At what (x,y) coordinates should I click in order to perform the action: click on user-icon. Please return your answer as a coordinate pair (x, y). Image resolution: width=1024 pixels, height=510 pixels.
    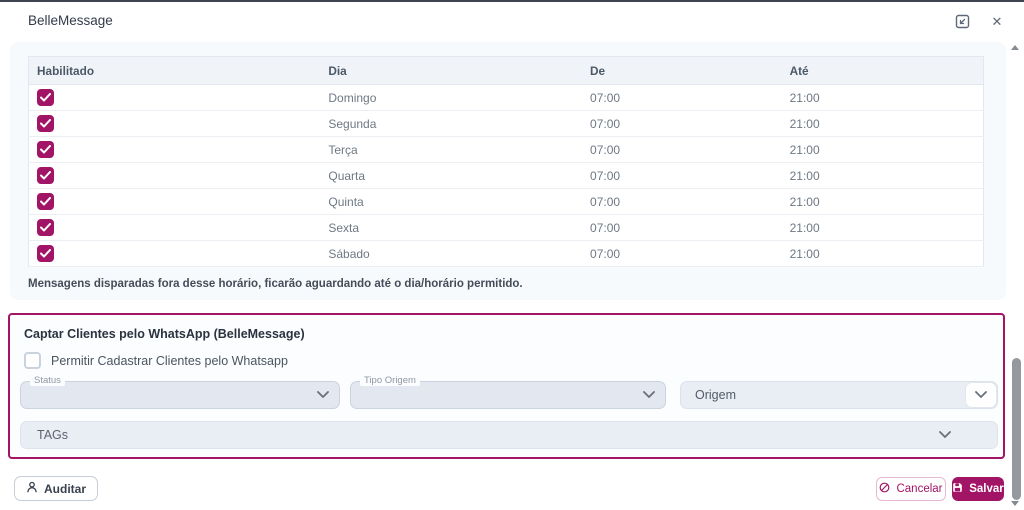
    Looking at the image, I should click on (32, 488).